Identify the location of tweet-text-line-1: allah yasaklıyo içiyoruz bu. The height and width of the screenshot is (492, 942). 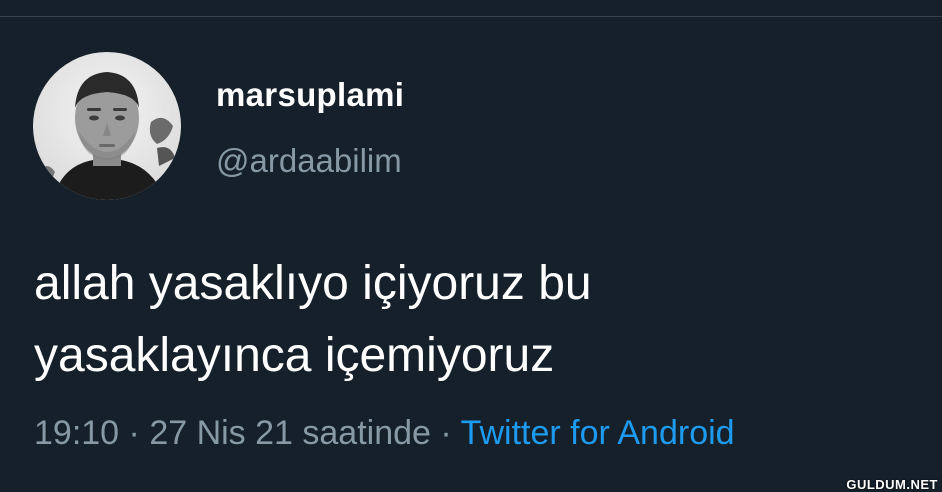
(313, 283).